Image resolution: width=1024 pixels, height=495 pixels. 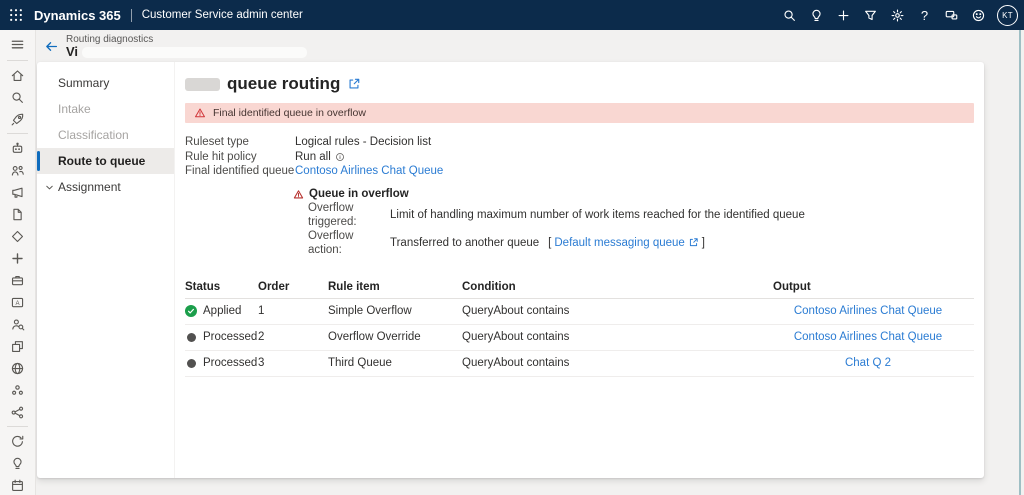 I want to click on globe-icon, so click(x=18, y=368).